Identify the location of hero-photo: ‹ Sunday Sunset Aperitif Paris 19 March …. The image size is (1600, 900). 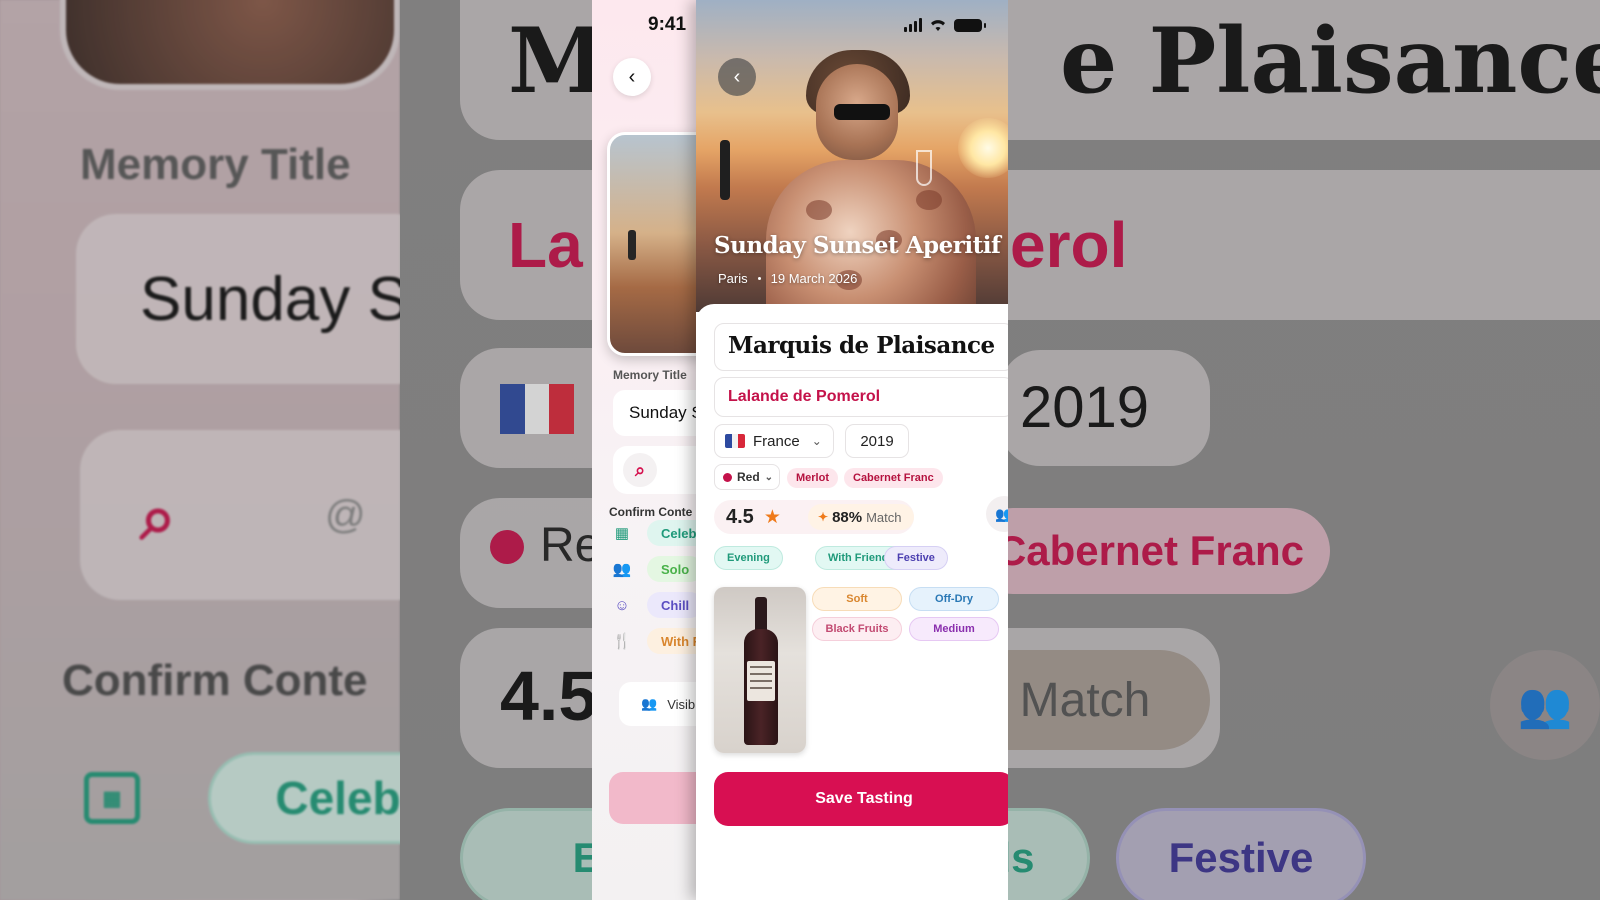
(852, 156).